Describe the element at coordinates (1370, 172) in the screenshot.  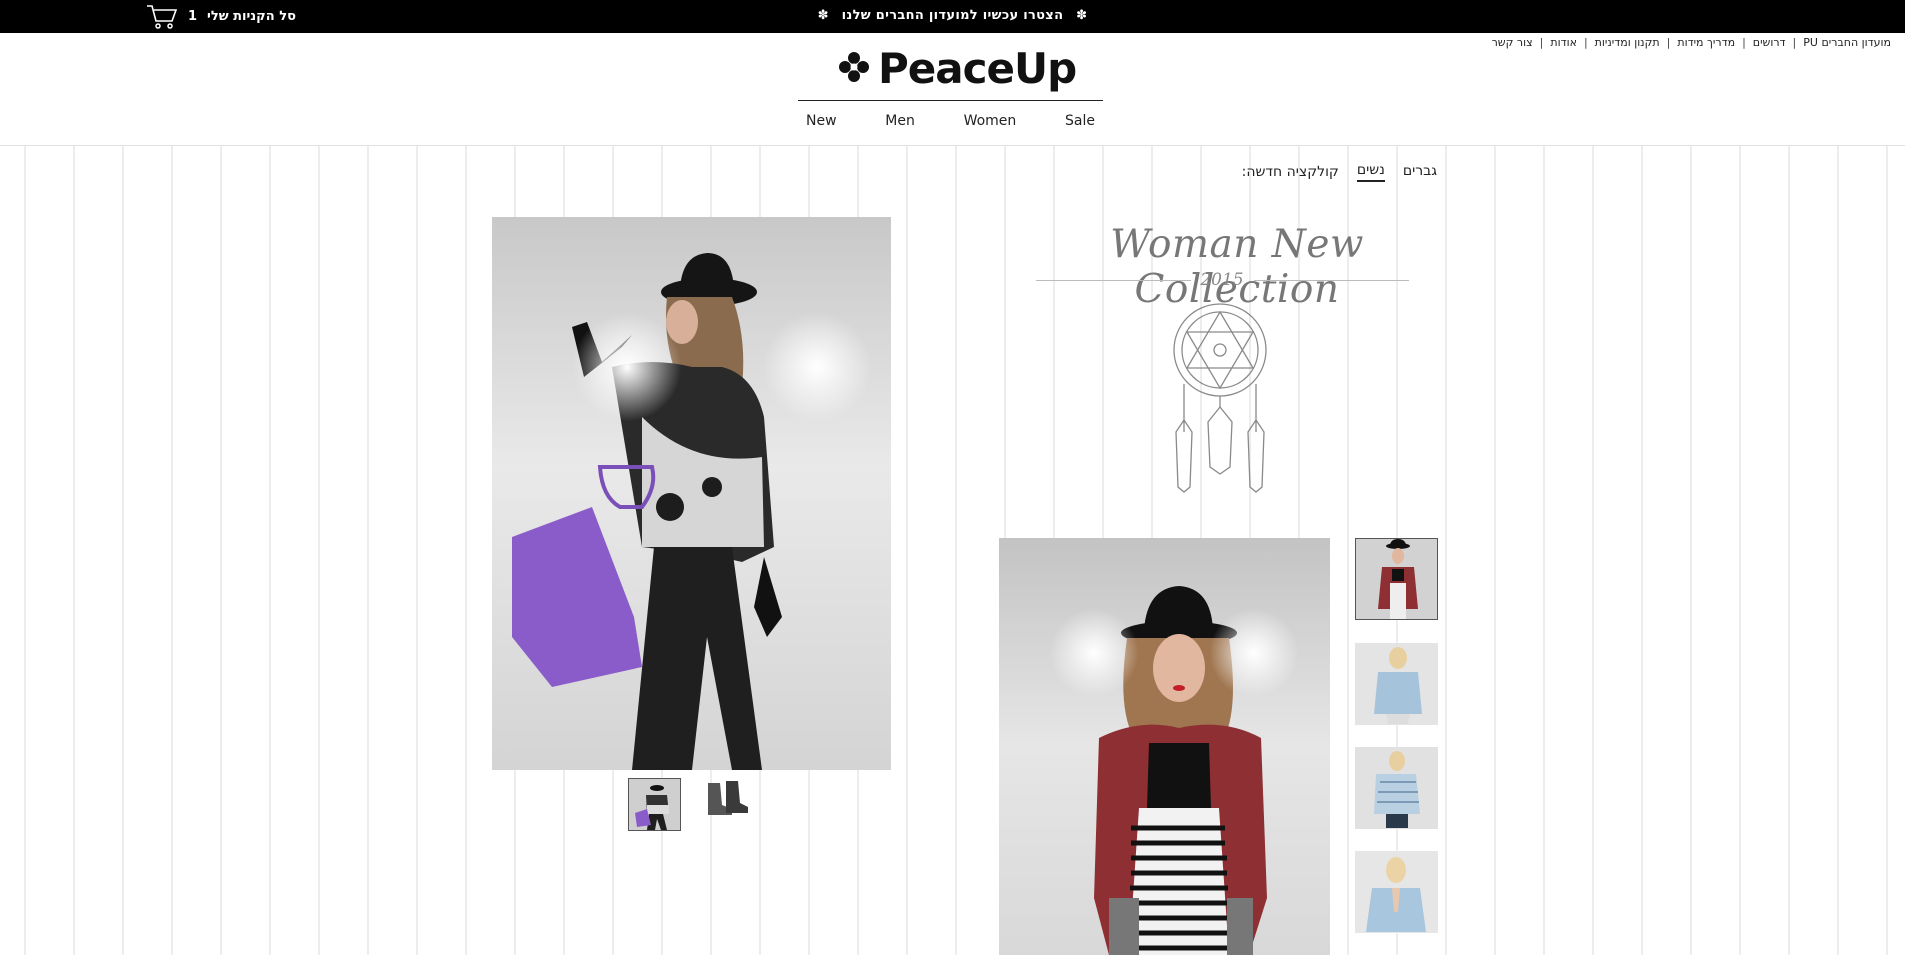
I see `tab-women: נשים` at that location.